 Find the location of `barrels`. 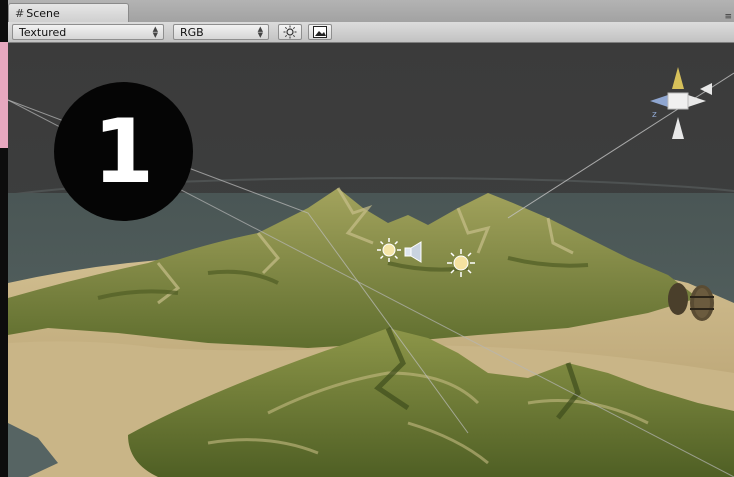

barrels is located at coordinates (692, 301).